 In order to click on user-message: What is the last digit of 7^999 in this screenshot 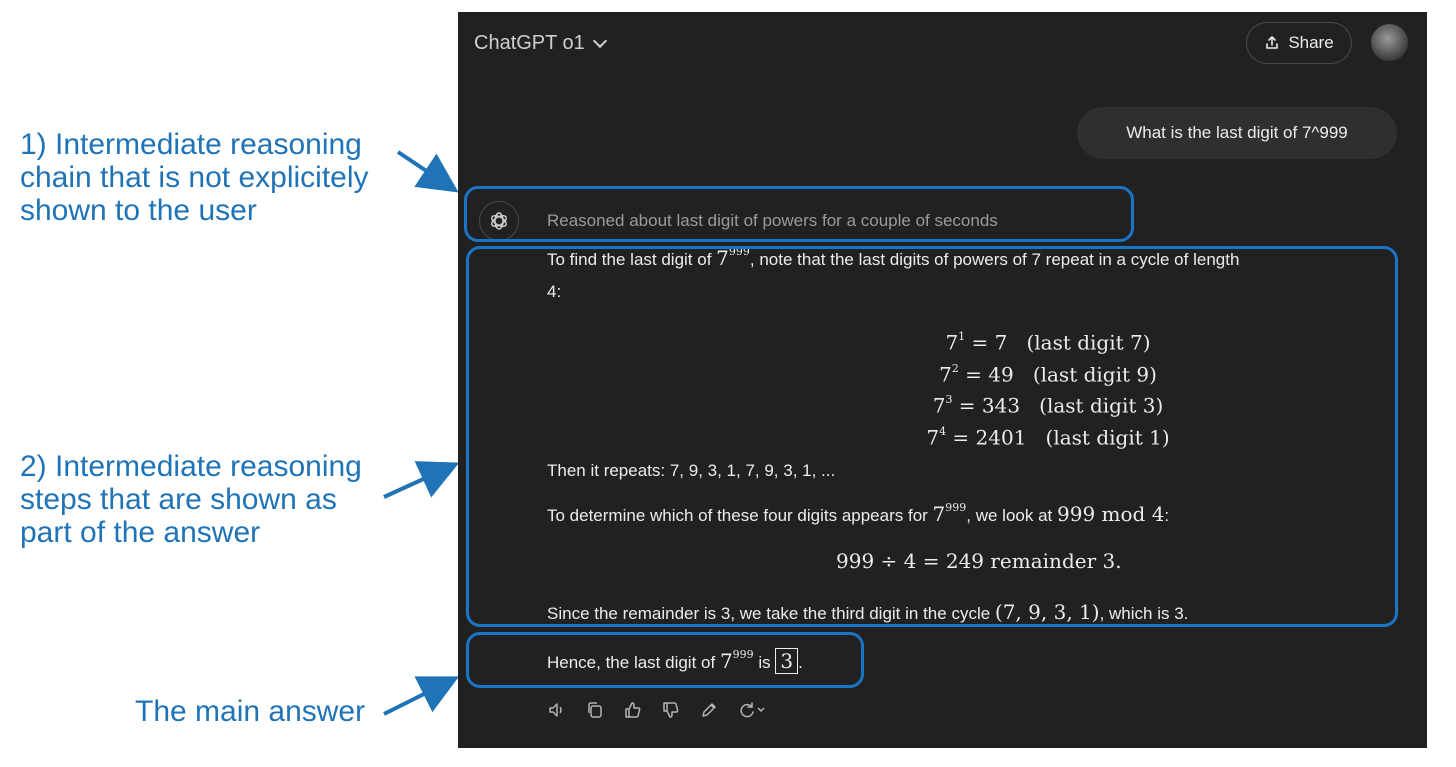, I will do `click(1237, 133)`.